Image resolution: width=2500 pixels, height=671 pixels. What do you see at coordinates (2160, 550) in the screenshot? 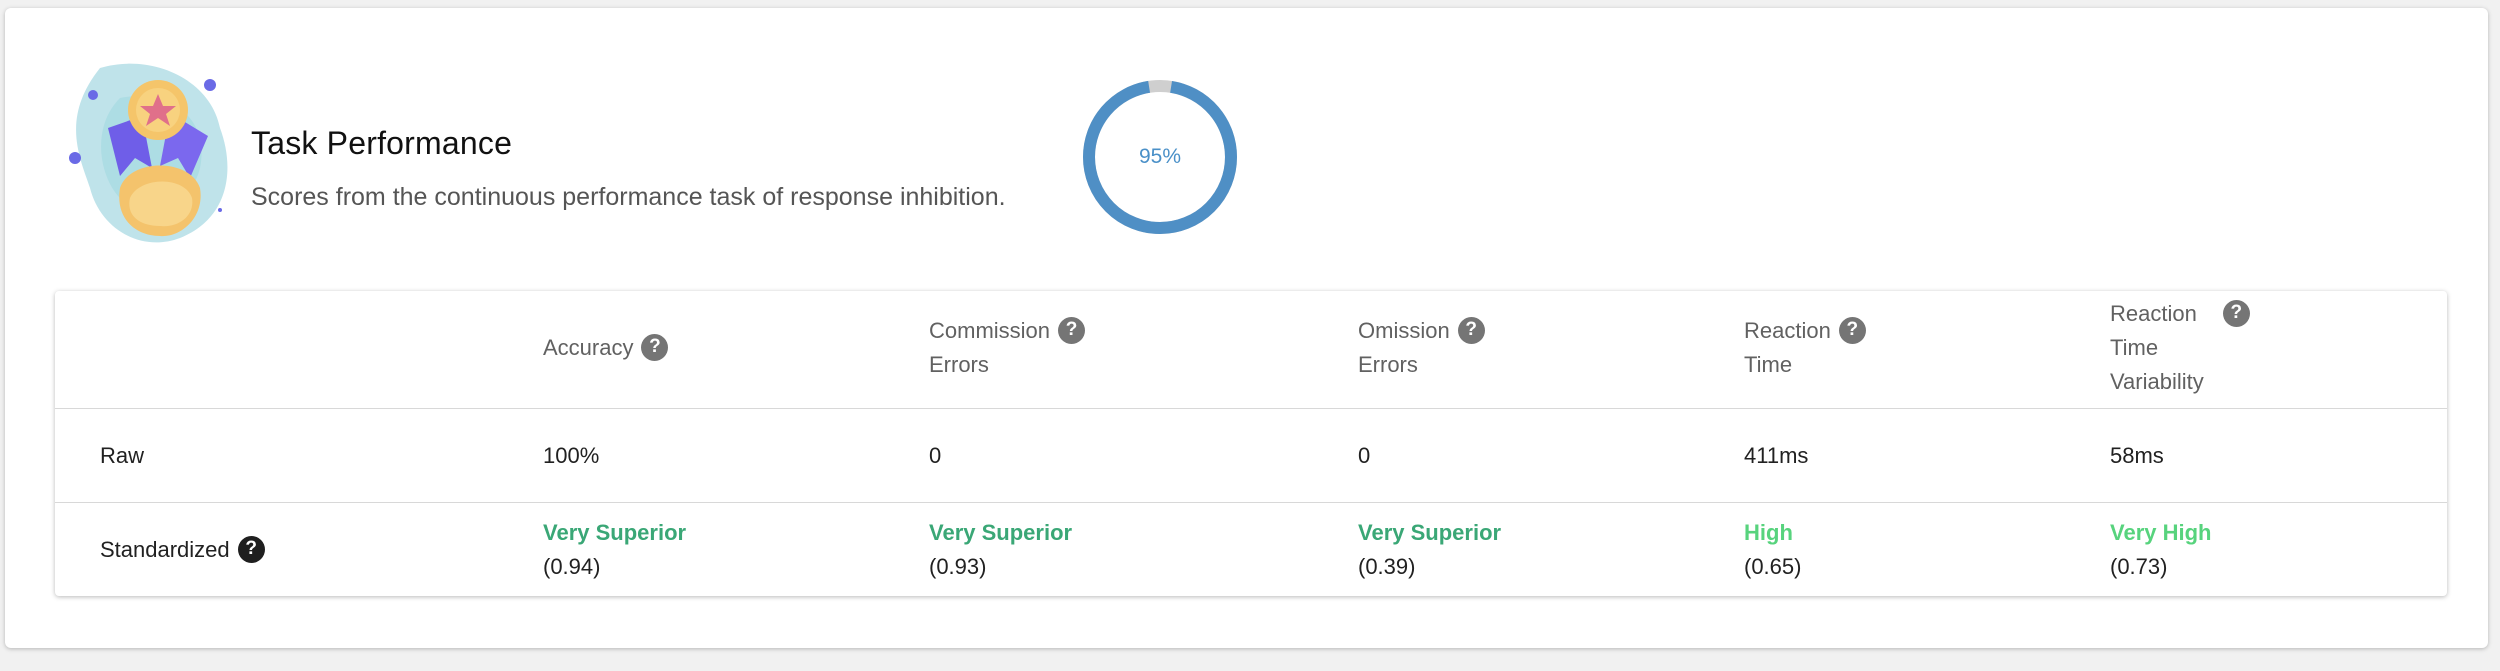
I see `std-reaction-time-variability-cell: Very High (0.73)` at bounding box center [2160, 550].